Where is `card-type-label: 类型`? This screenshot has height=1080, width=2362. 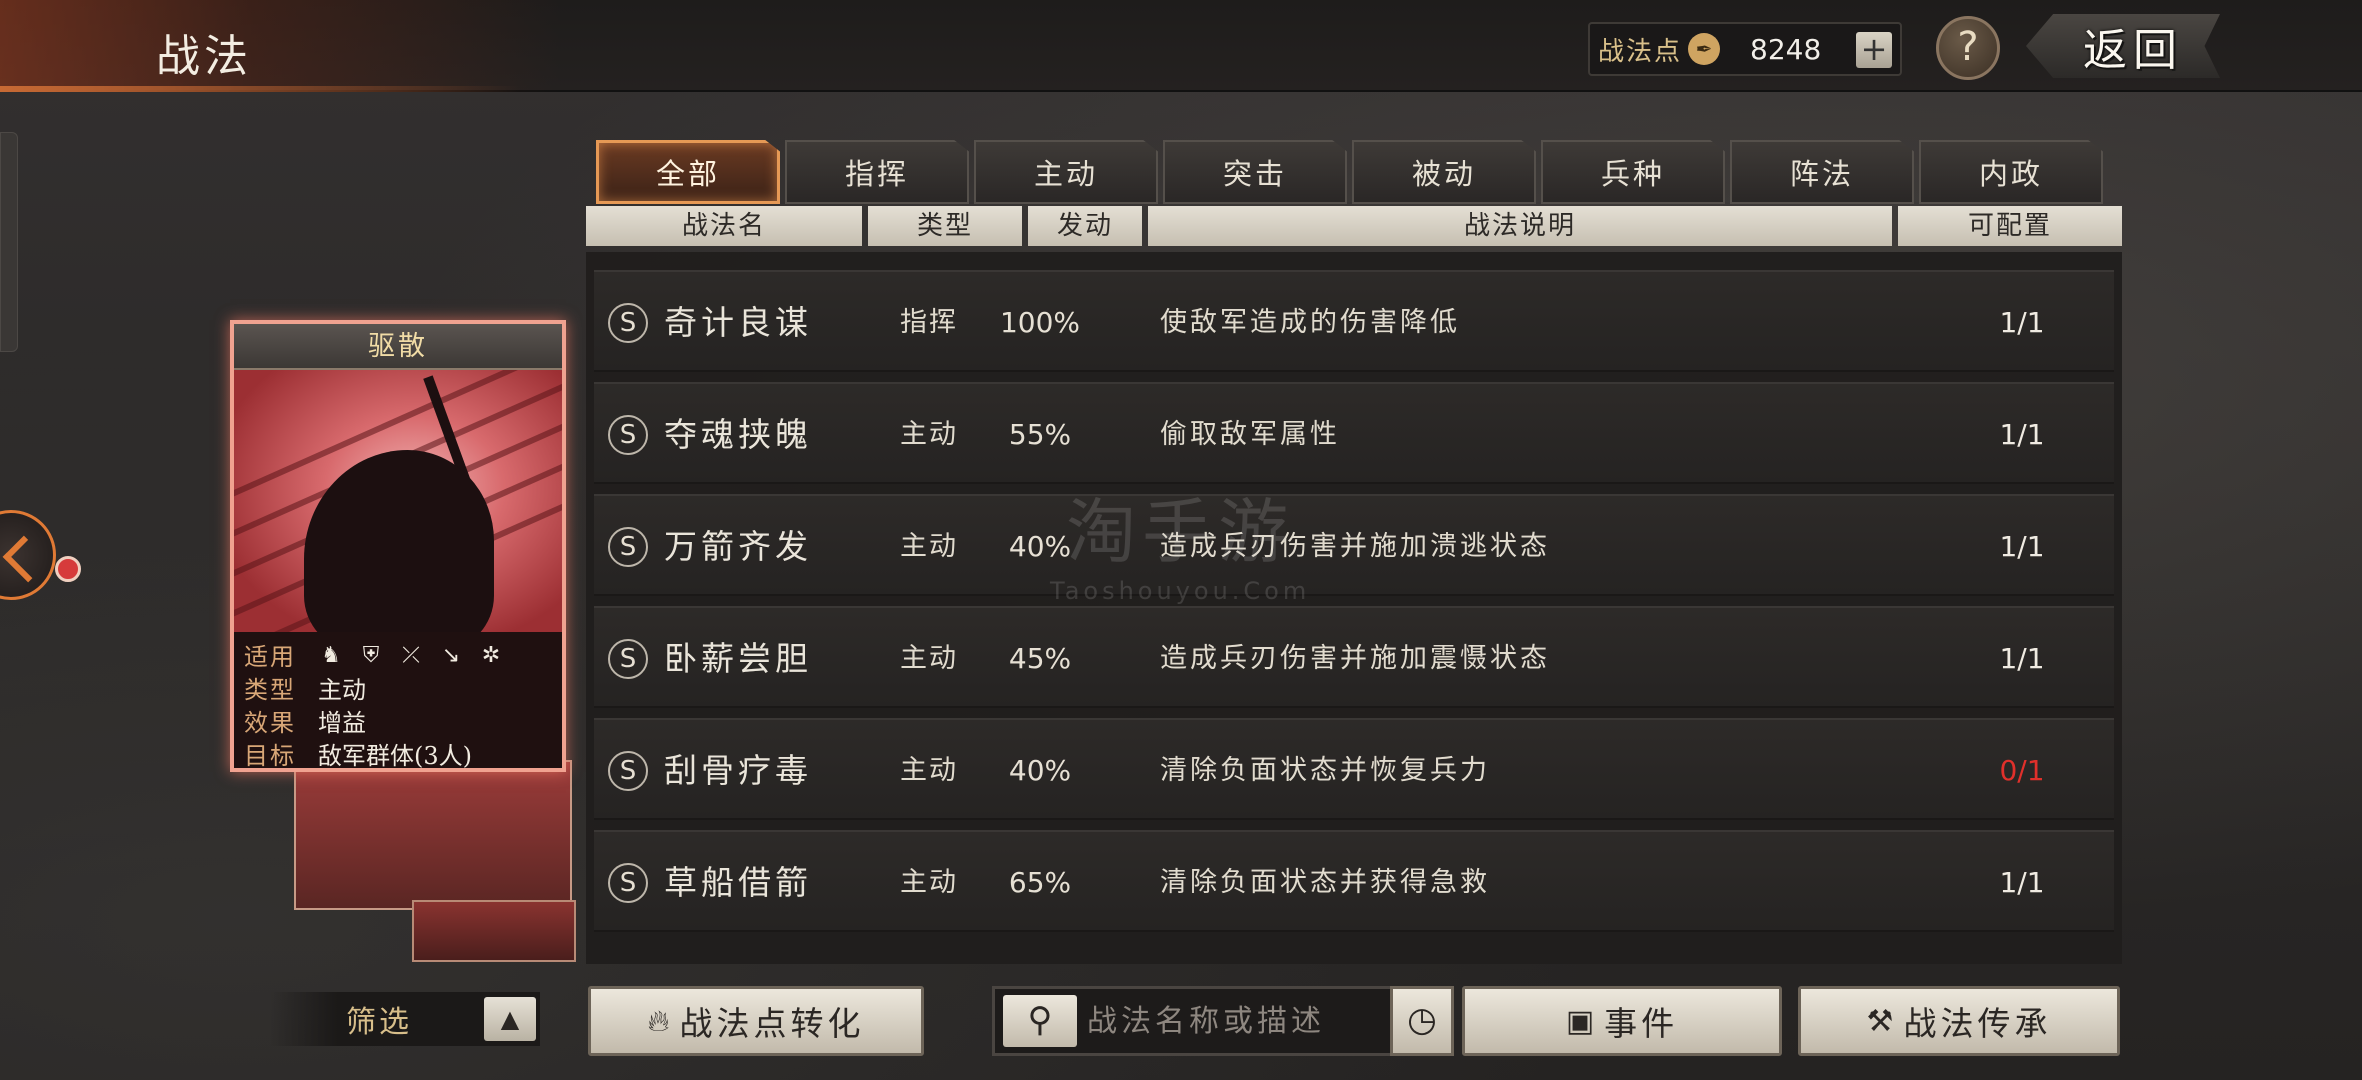
card-type-label: 类型 is located at coordinates (270, 690).